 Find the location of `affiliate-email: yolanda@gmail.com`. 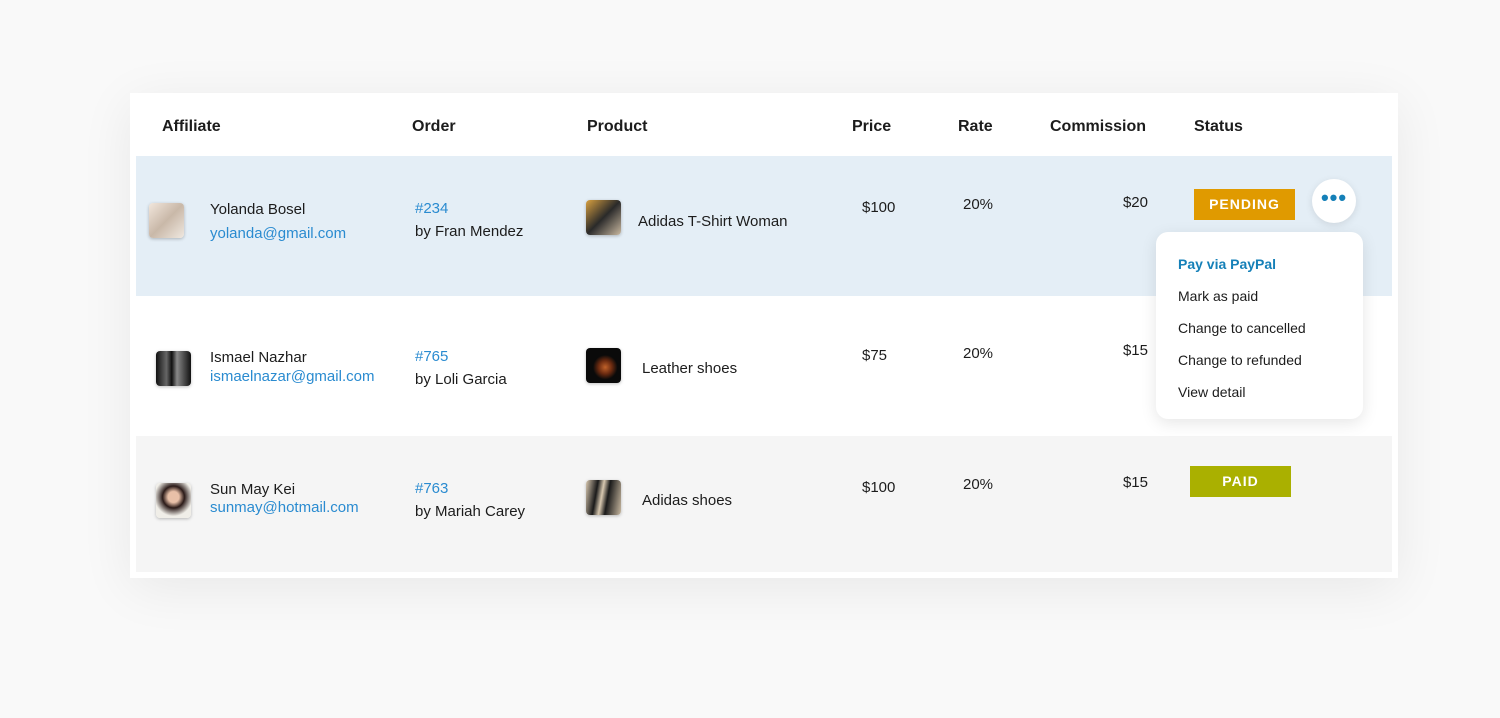

affiliate-email: yolanda@gmail.com is located at coordinates (278, 233).